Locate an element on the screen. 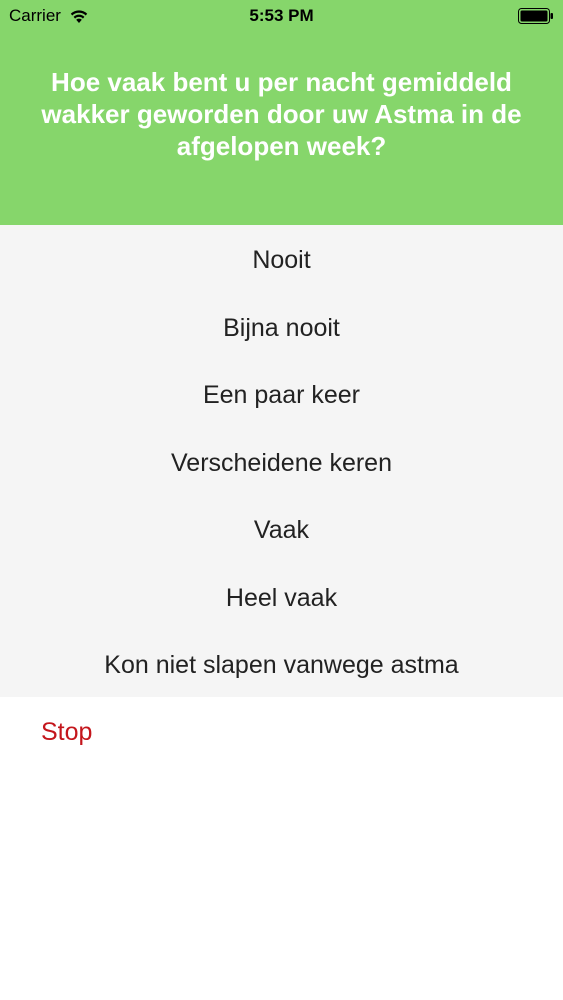 The height and width of the screenshot is (1000, 563). answer-option: Een paar keer is located at coordinates (281, 395).